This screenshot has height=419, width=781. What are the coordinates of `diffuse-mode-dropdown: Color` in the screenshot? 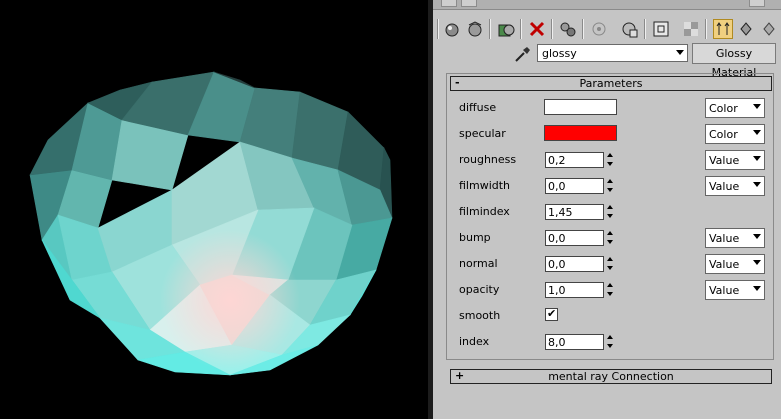 It's located at (735, 108).